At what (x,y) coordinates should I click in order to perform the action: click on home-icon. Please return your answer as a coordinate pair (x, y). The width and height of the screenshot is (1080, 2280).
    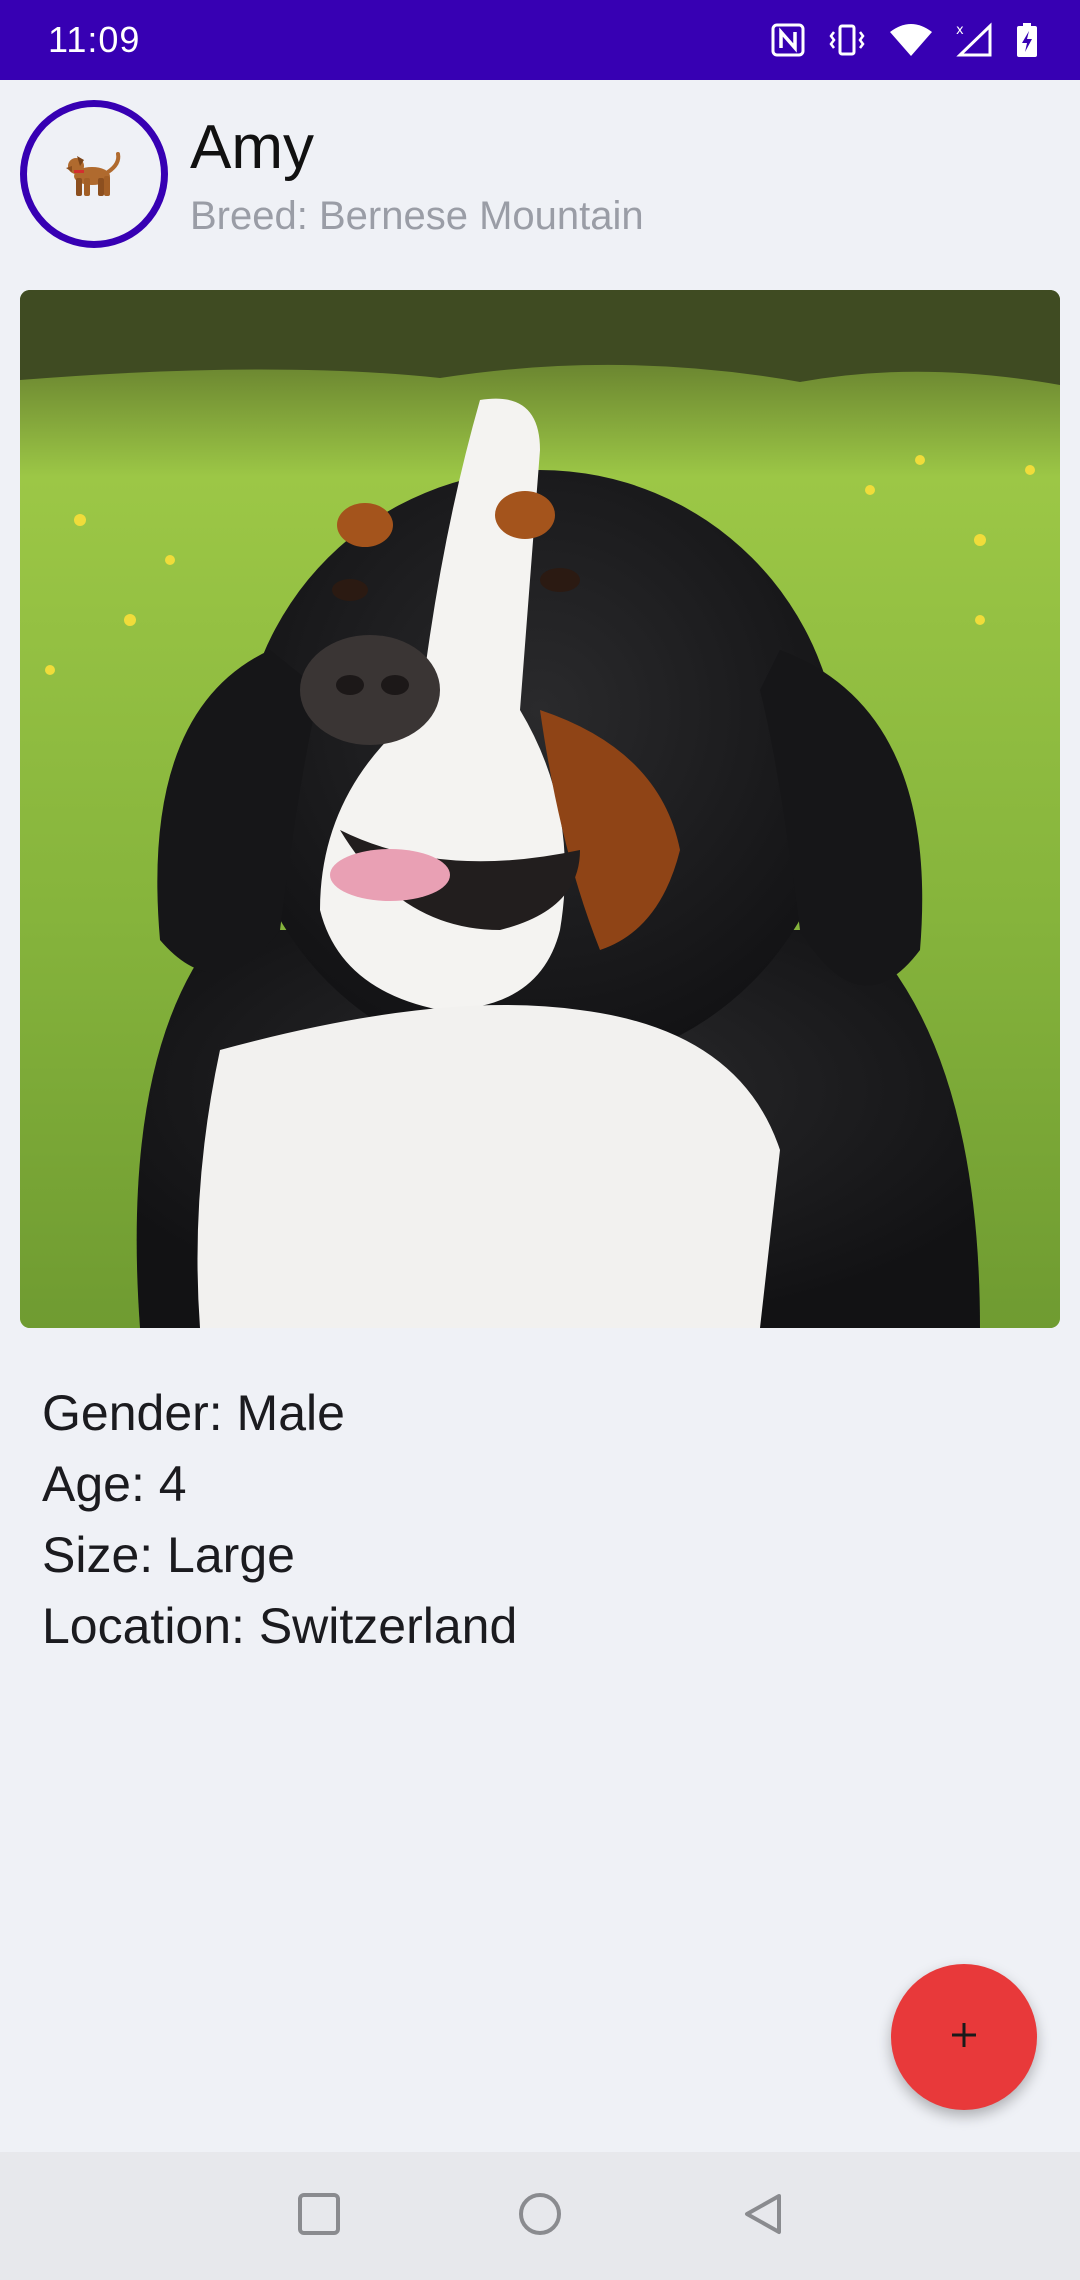
    Looking at the image, I should click on (540, 2216).